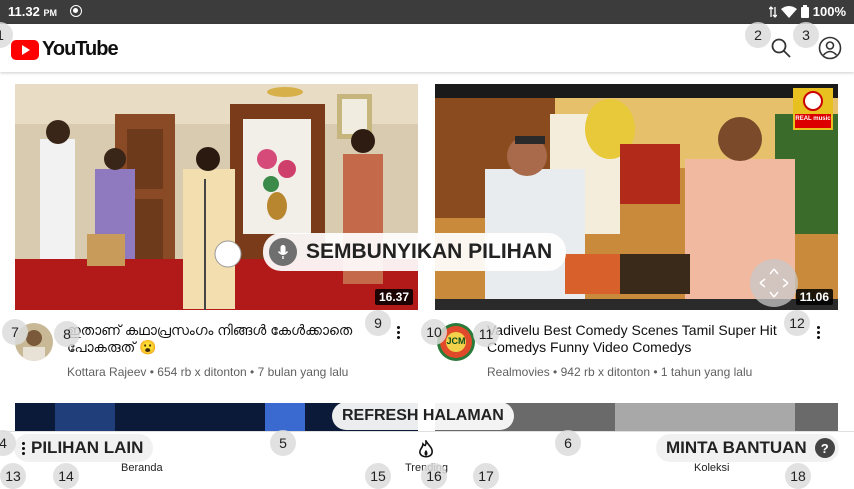 The image size is (854, 489). What do you see at coordinates (434, 476) in the screenshot?
I see `number-badge: 16` at bounding box center [434, 476].